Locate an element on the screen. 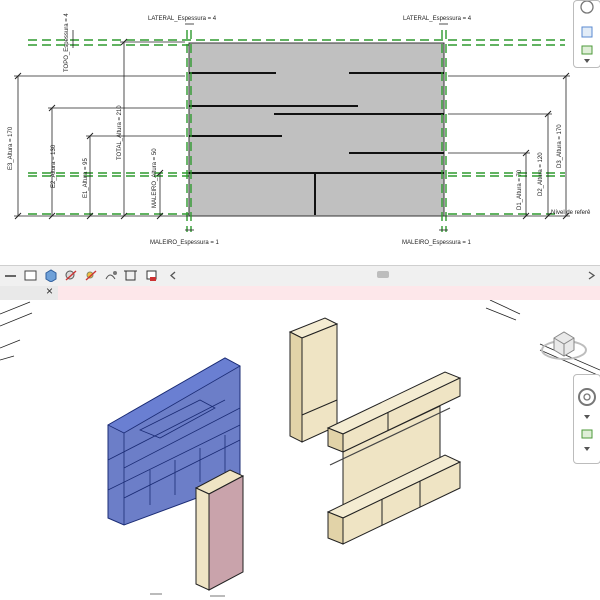 The image size is (600, 600). navigation-bar-3d is located at coordinates (586, 419).